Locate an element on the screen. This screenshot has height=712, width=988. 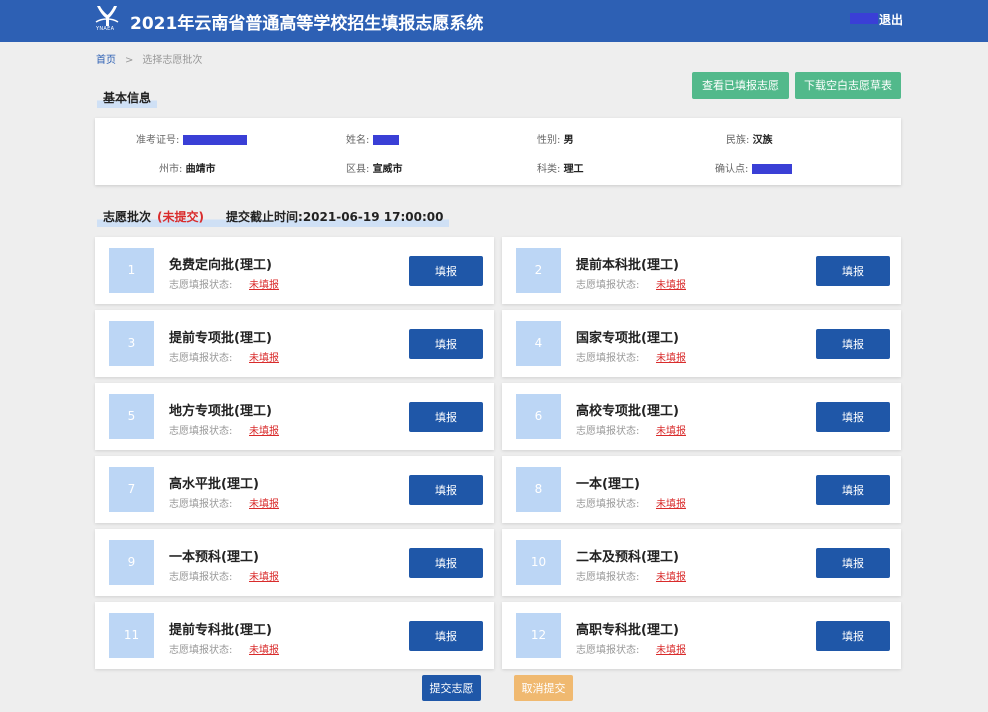
batch-number-tile: 2 is located at coordinates (538, 270).